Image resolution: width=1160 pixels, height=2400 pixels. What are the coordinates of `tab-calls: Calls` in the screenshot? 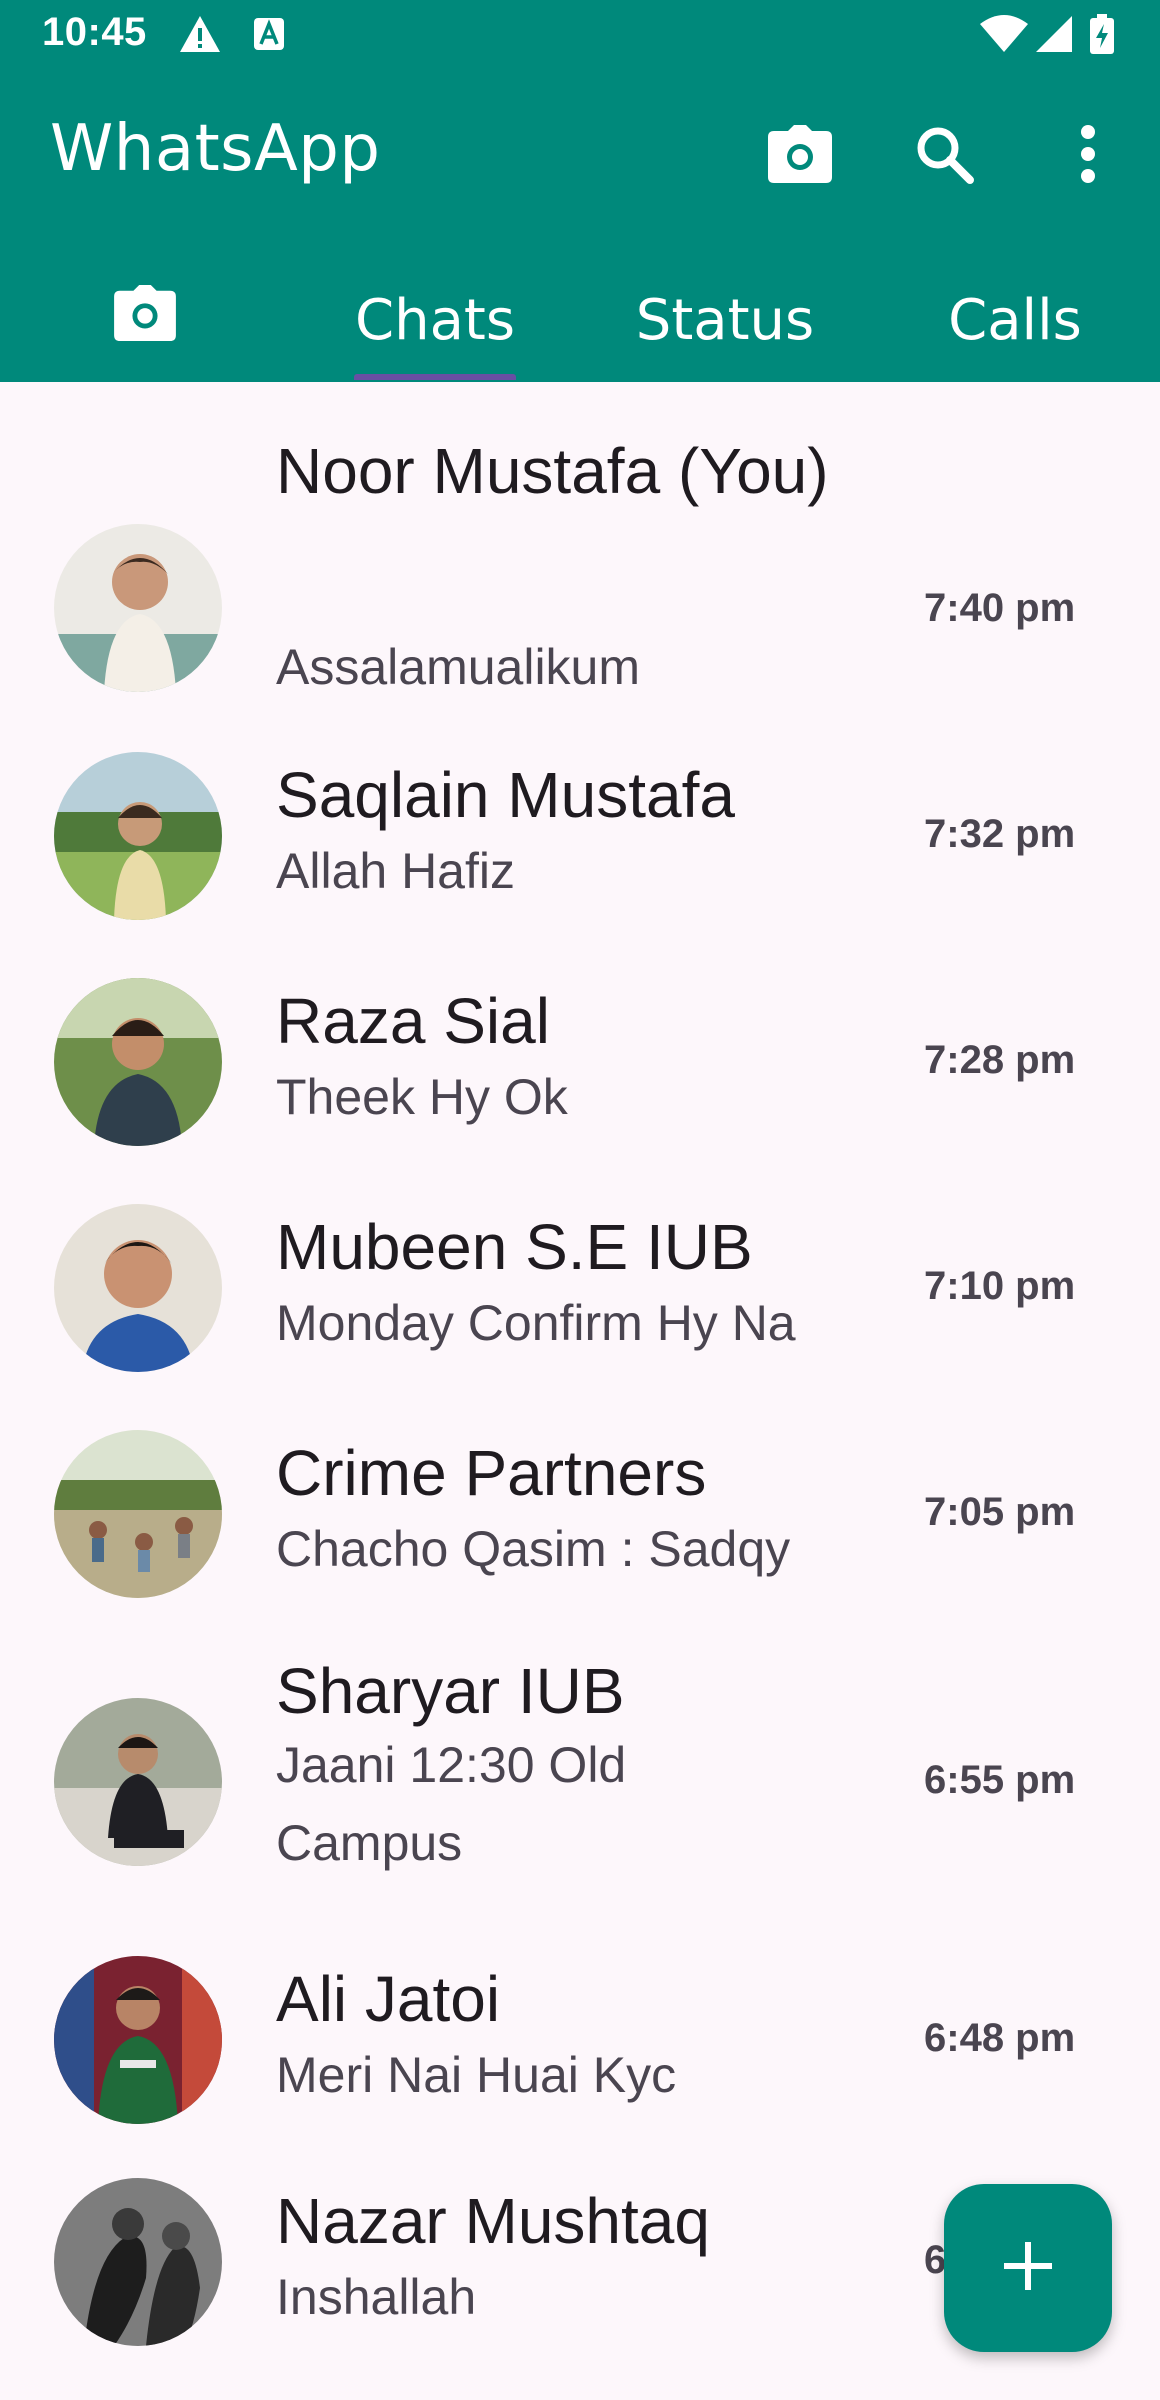 It's located at (1015, 320).